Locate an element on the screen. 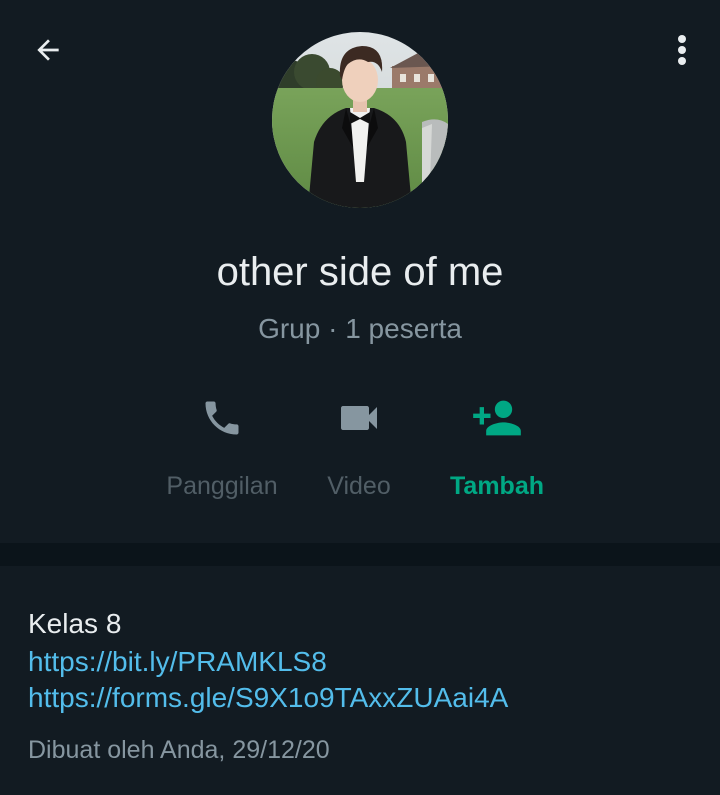 This screenshot has height=795, width=720. add-participant-button: Tambah is located at coordinates (497, 454).